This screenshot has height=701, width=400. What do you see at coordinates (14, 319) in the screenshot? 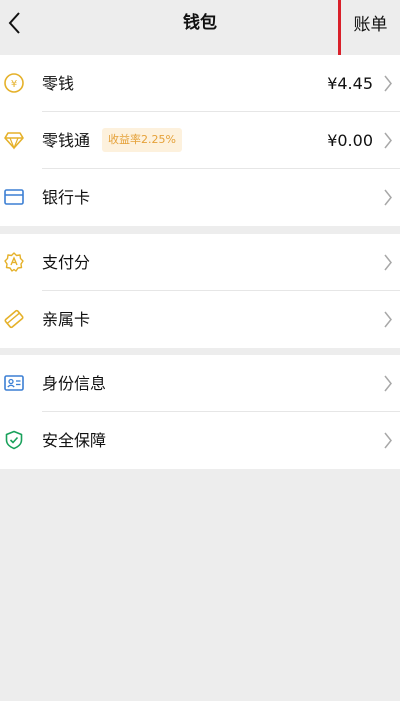
I see `family-card-icon` at bounding box center [14, 319].